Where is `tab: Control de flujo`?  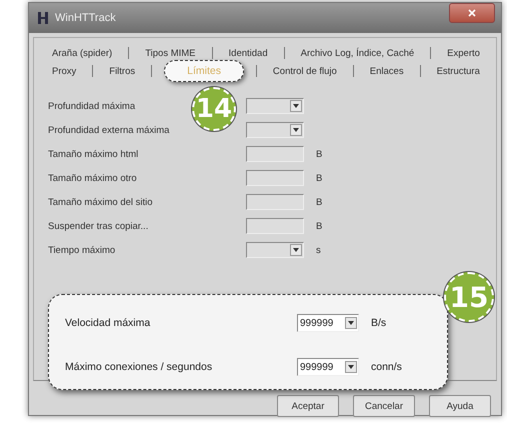 tab: Control de flujo is located at coordinates (304, 71).